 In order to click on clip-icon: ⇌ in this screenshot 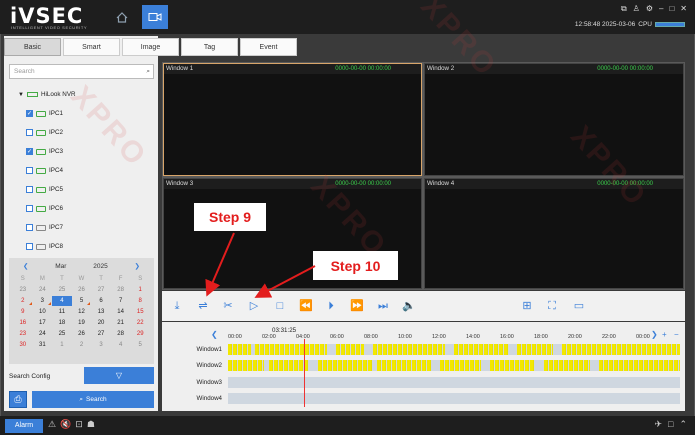, I will do `click(203, 306)`.